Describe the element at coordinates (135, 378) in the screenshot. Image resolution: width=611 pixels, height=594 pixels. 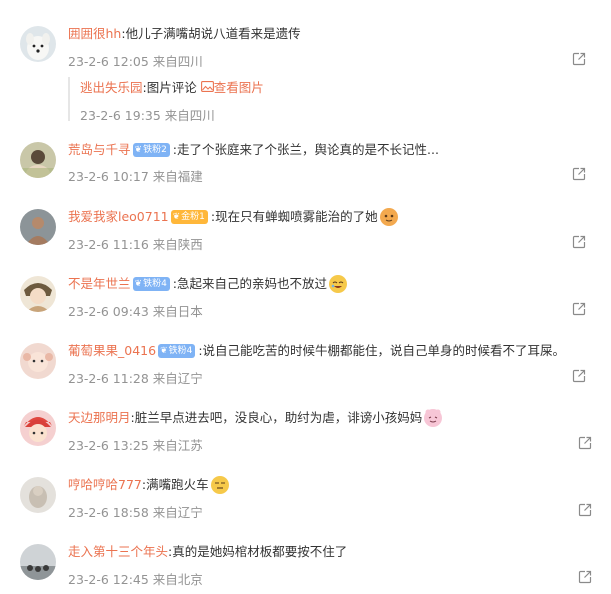
I see `comment-meta: 23-2-6 11:28 来自辽宁` at that location.